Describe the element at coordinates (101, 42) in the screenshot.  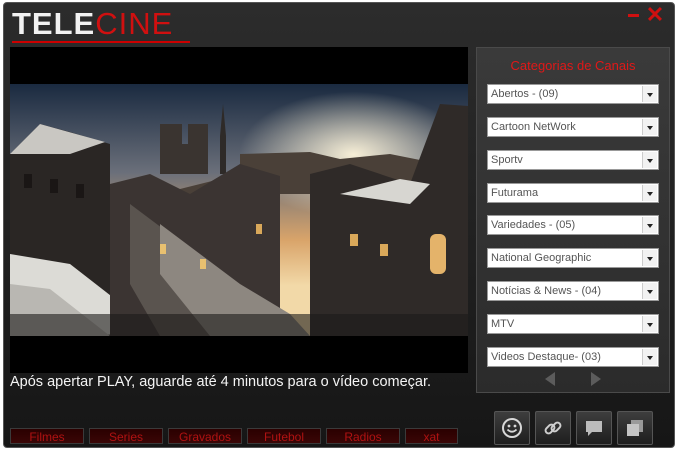
I see `logo-underline` at that location.